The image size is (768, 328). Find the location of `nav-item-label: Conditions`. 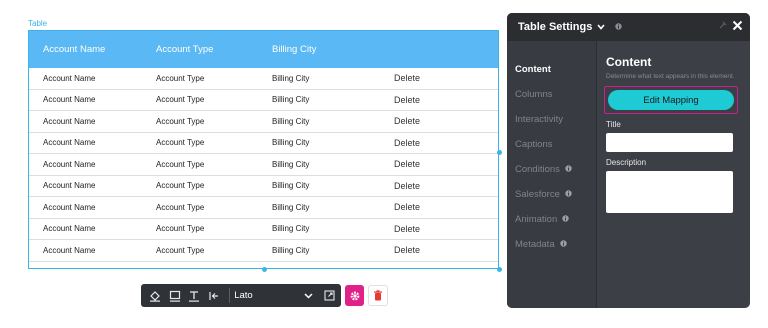

nav-item-label: Conditions is located at coordinates (537, 169).